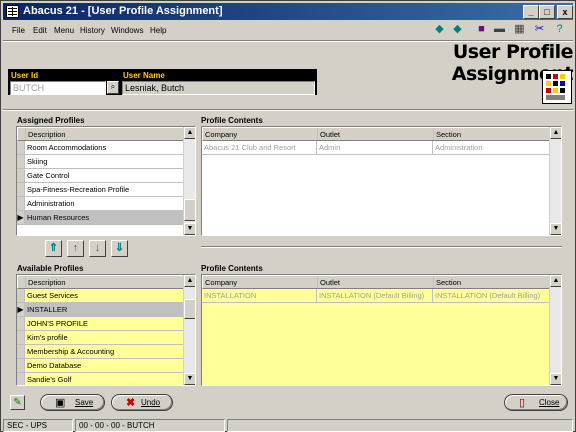 This screenshot has height=432, width=576. I want to click on menu-menu: Menu, so click(64, 30).